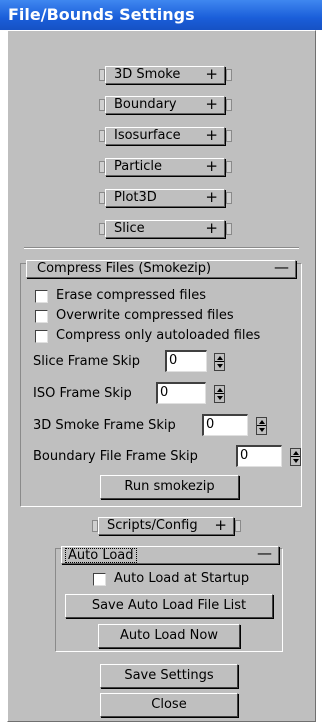  What do you see at coordinates (165, 167) in the screenshot?
I see `rollout-particle: Particle +` at bounding box center [165, 167].